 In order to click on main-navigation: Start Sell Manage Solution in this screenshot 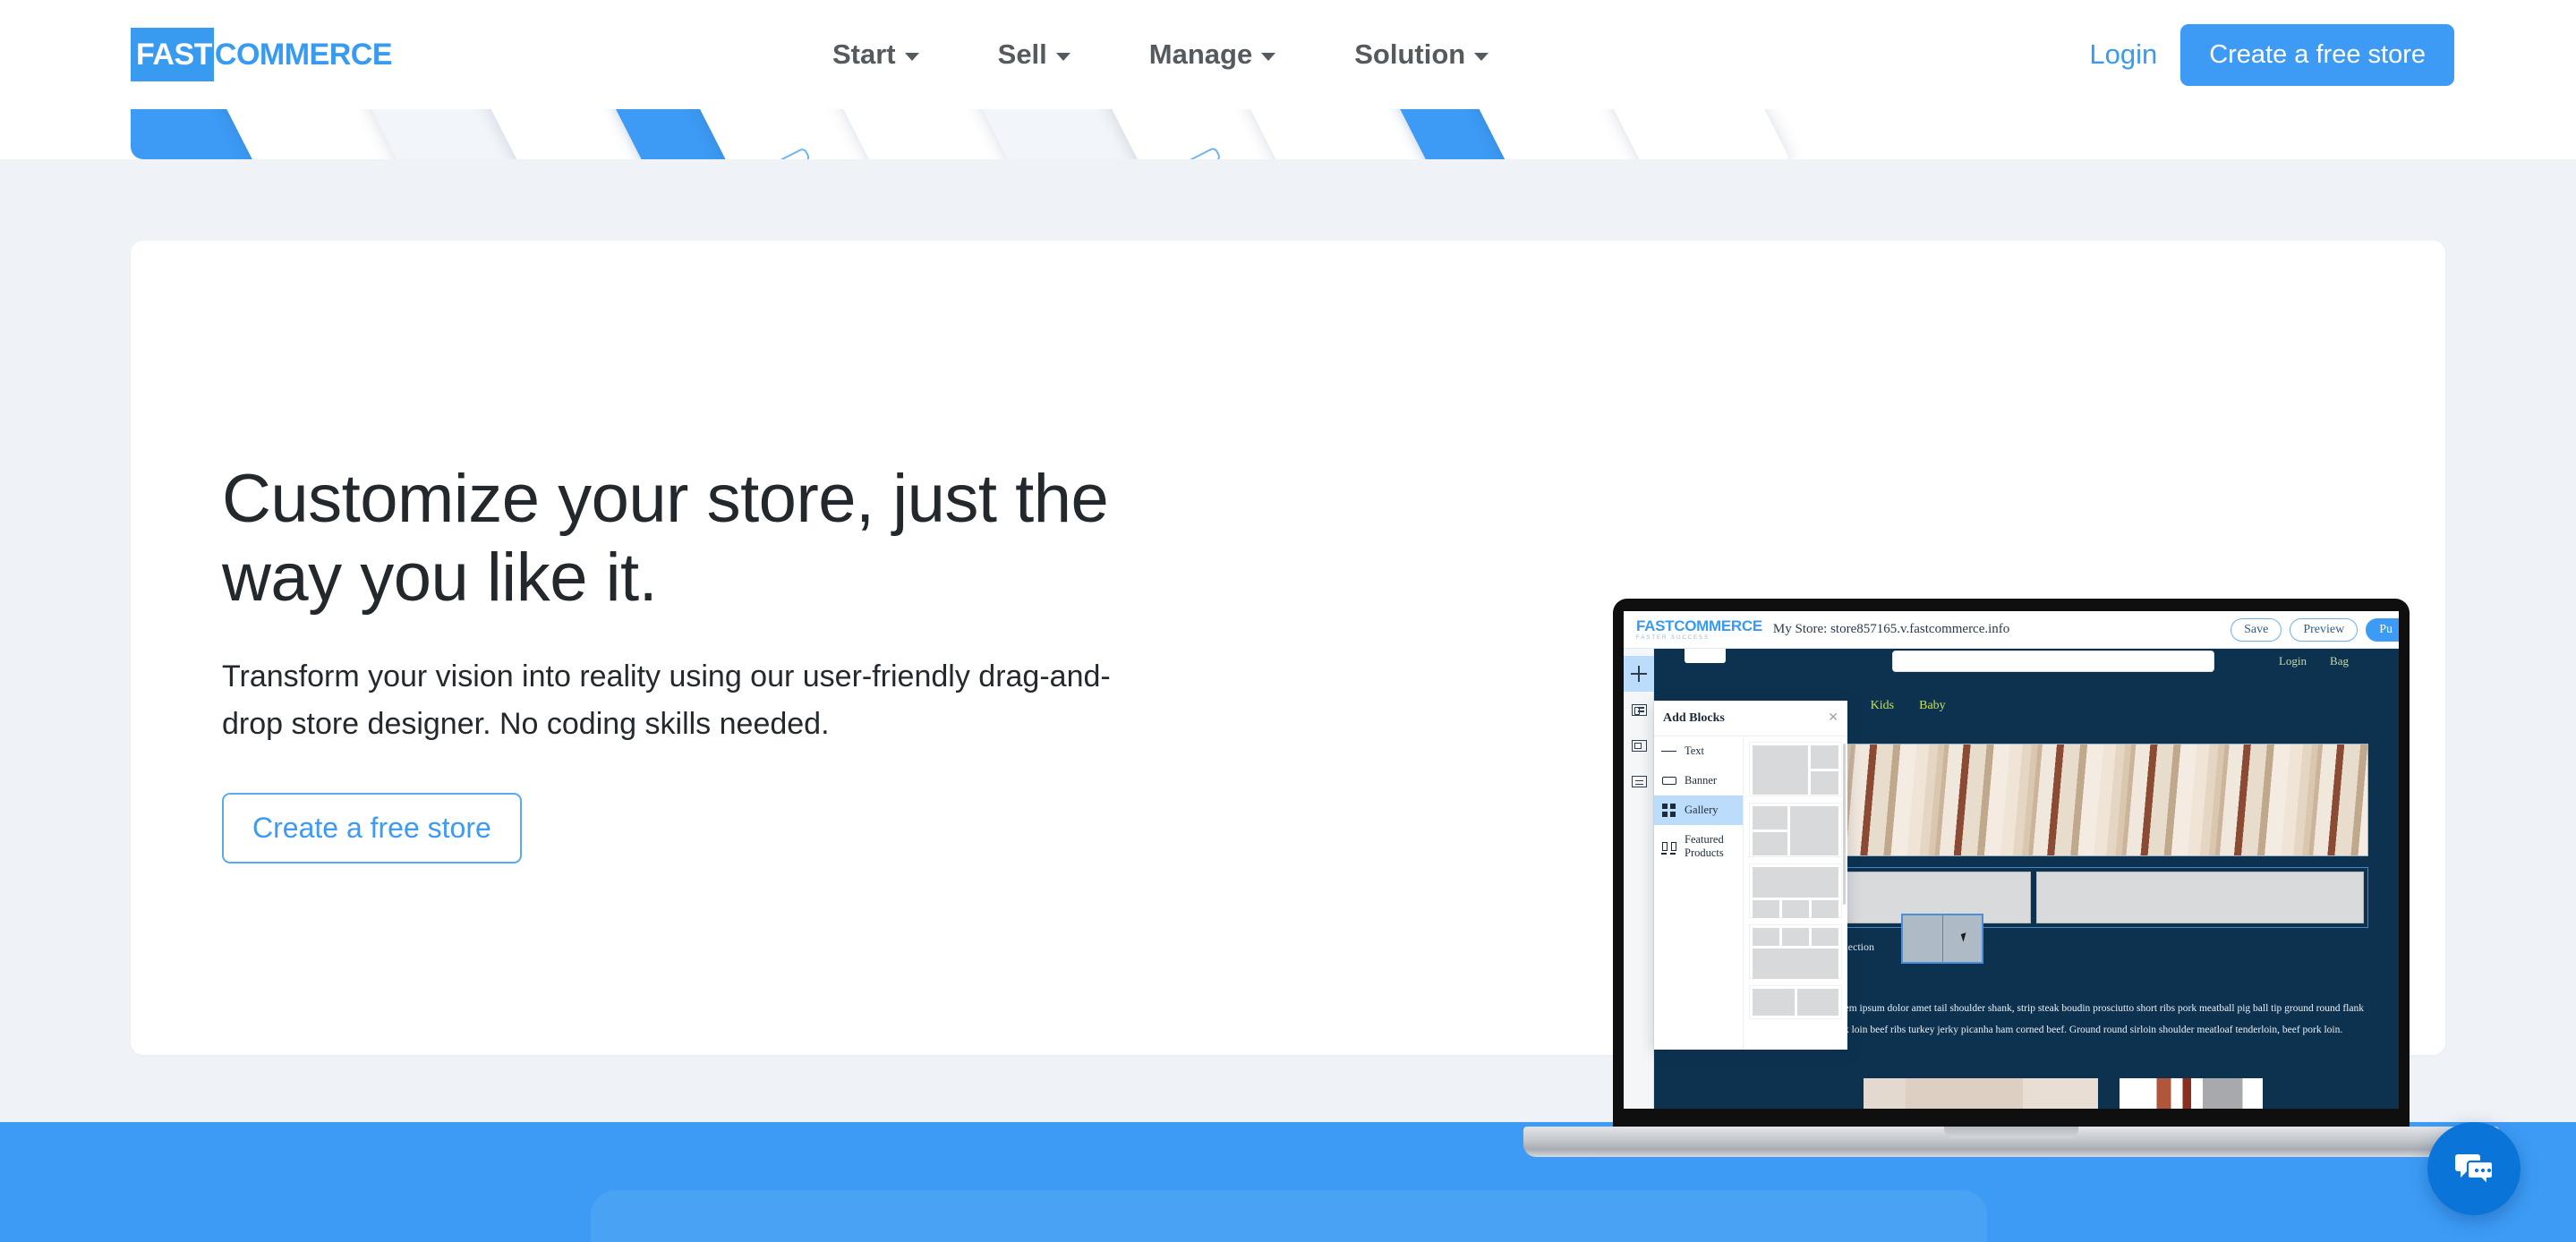, I will do `click(1160, 55)`.